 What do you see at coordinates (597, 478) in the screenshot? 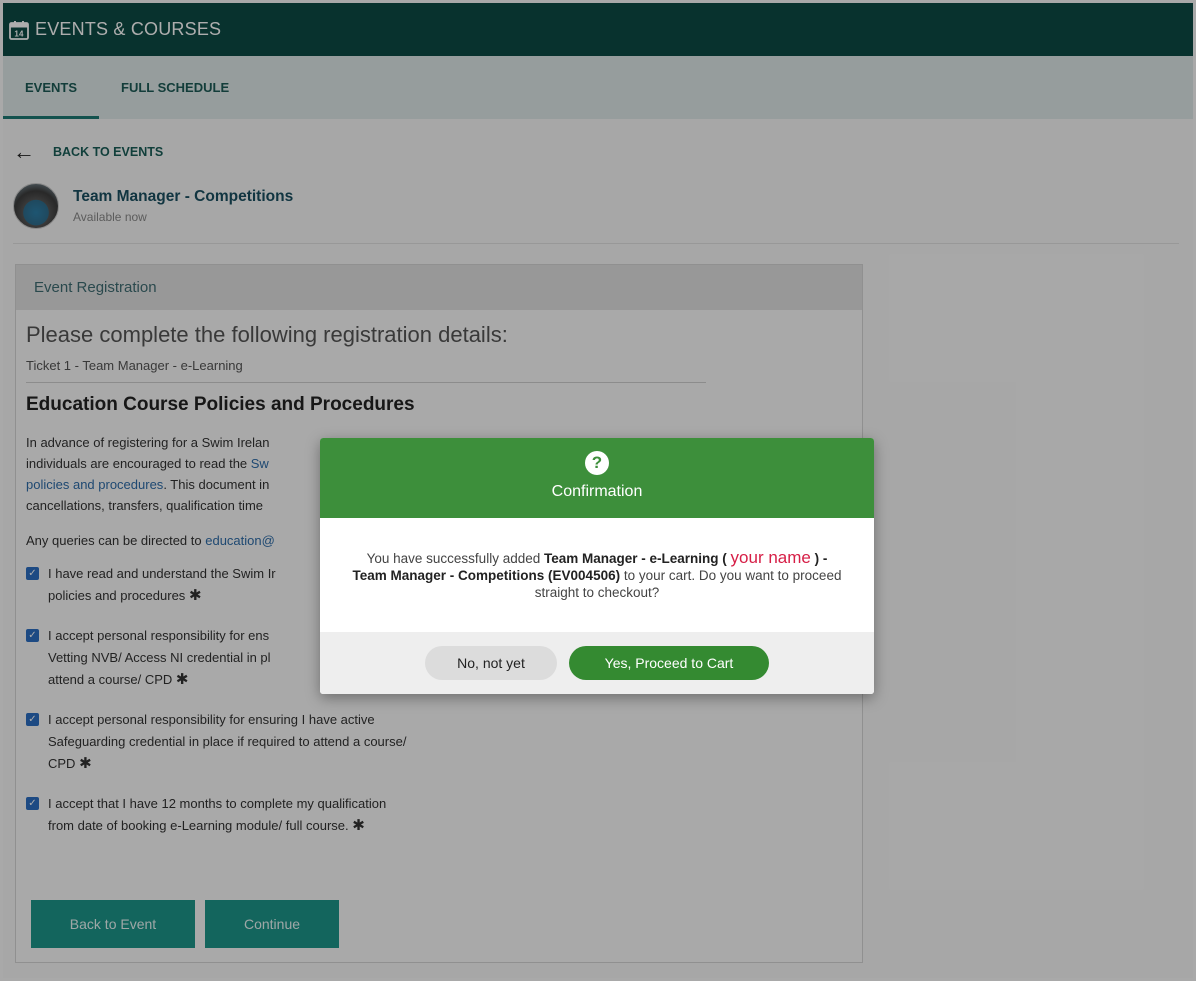
I see `dialog-header: ? Confirmation` at bounding box center [597, 478].